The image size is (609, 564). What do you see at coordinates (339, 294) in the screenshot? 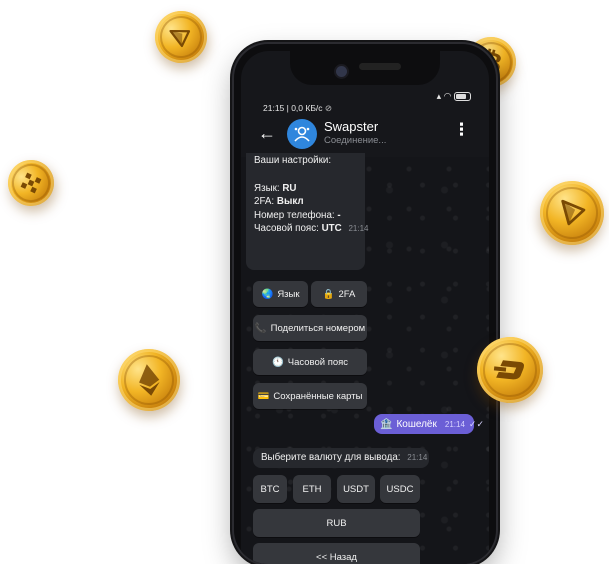
I see `twofa-button: 🔒 2FA` at bounding box center [339, 294].